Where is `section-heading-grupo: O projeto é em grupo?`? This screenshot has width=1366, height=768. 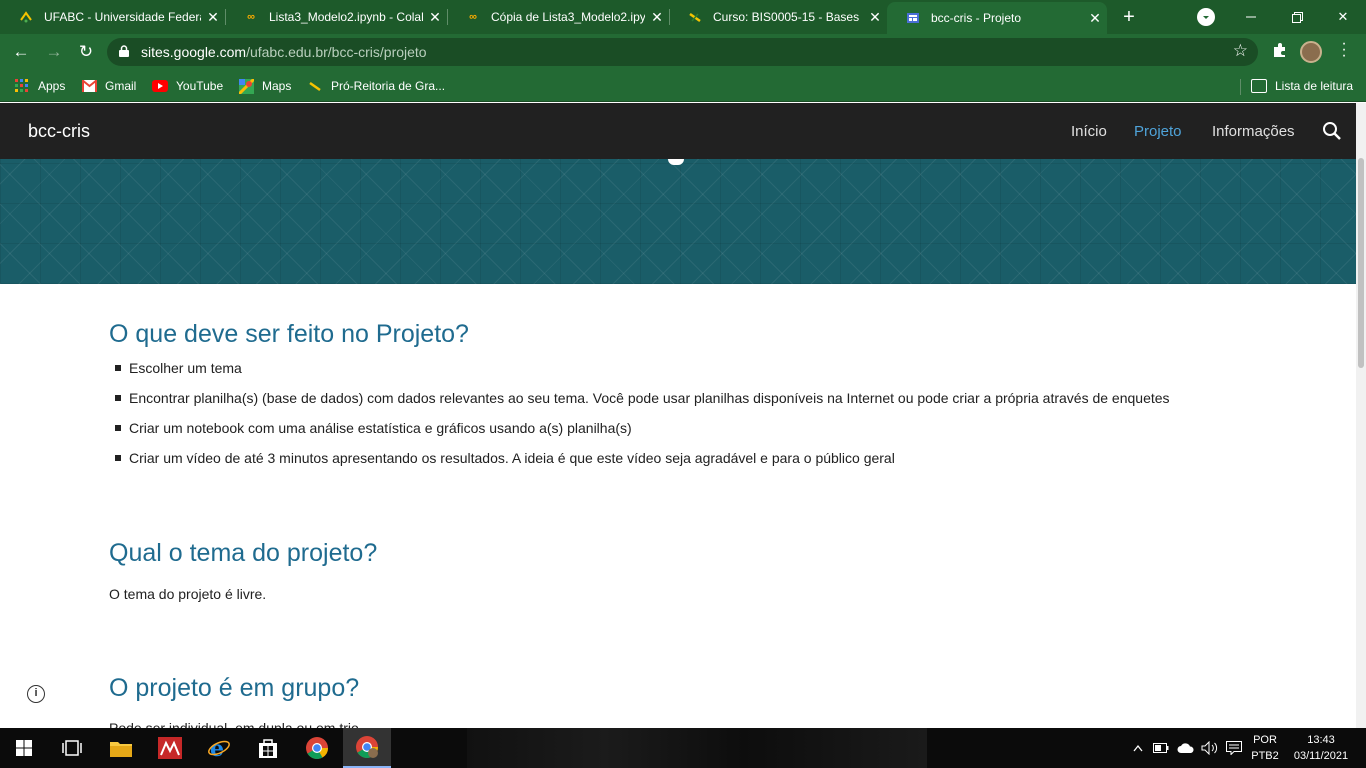 section-heading-grupo: O projeto é em grupo? is located at coordinates (234, 688).